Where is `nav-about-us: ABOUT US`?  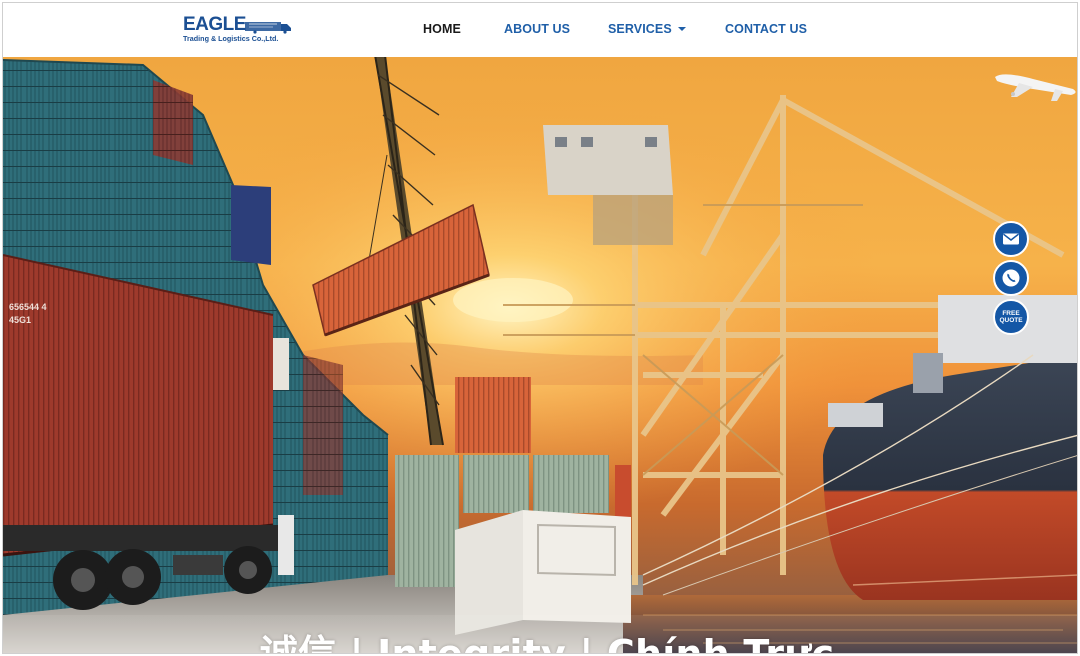 nav-about-us: ABOUT US is located at coordinates (537, 31).